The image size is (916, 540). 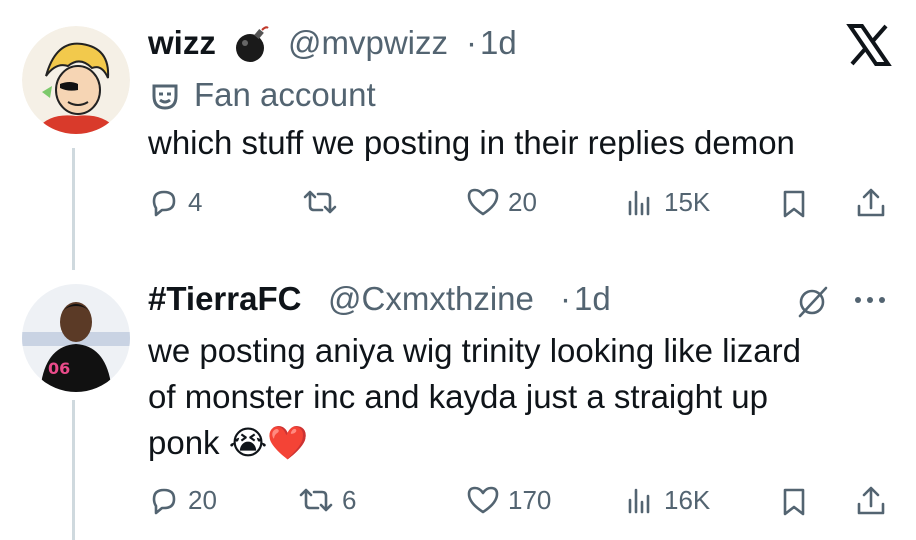 What do you see at coordinates (252, 44) in the screenshot?
I see `bomb-icon` at bounding box center [252, 44].